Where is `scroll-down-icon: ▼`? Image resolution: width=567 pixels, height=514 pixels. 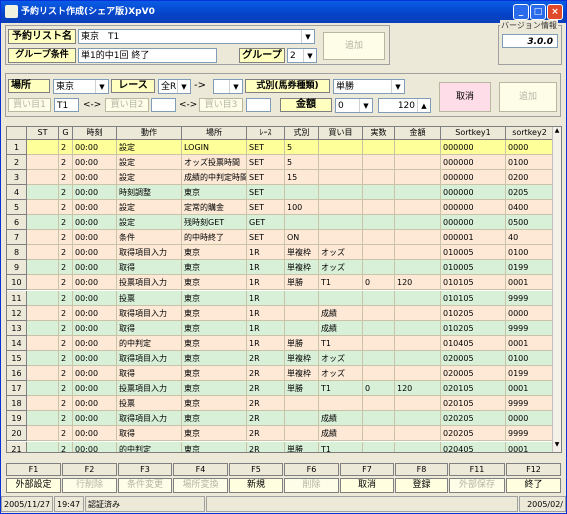
scroll-down-icon: ▼ is located at coordinates (557, 446).